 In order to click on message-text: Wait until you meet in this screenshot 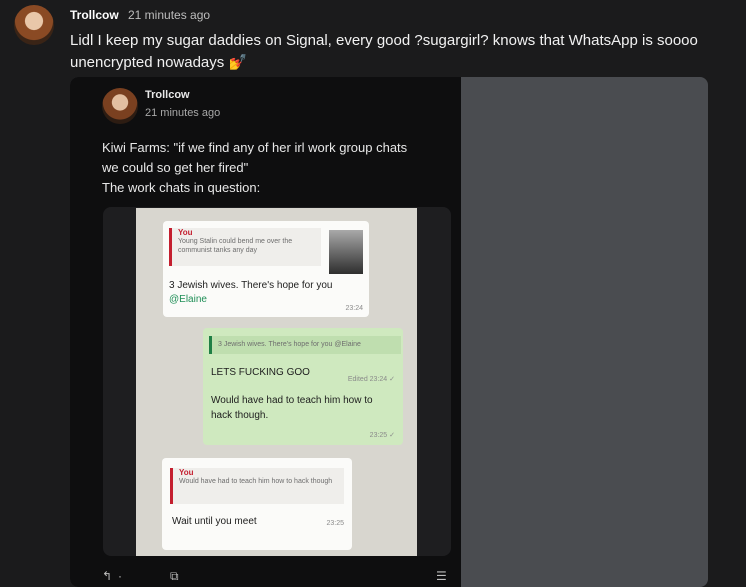, I will do `click(214, 521)`.